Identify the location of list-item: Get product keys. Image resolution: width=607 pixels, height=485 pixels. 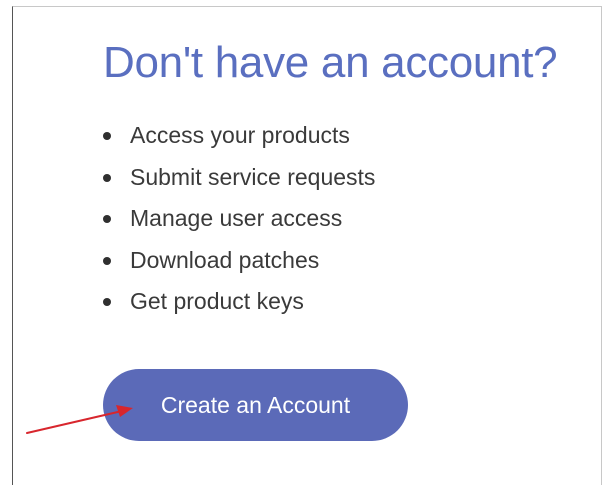
(239, 302).